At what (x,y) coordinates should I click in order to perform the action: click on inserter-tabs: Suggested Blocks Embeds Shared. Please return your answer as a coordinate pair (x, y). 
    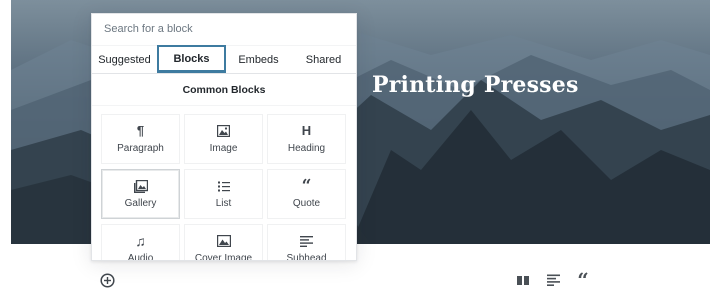
    Looking at the image, I should click on (224, 59).